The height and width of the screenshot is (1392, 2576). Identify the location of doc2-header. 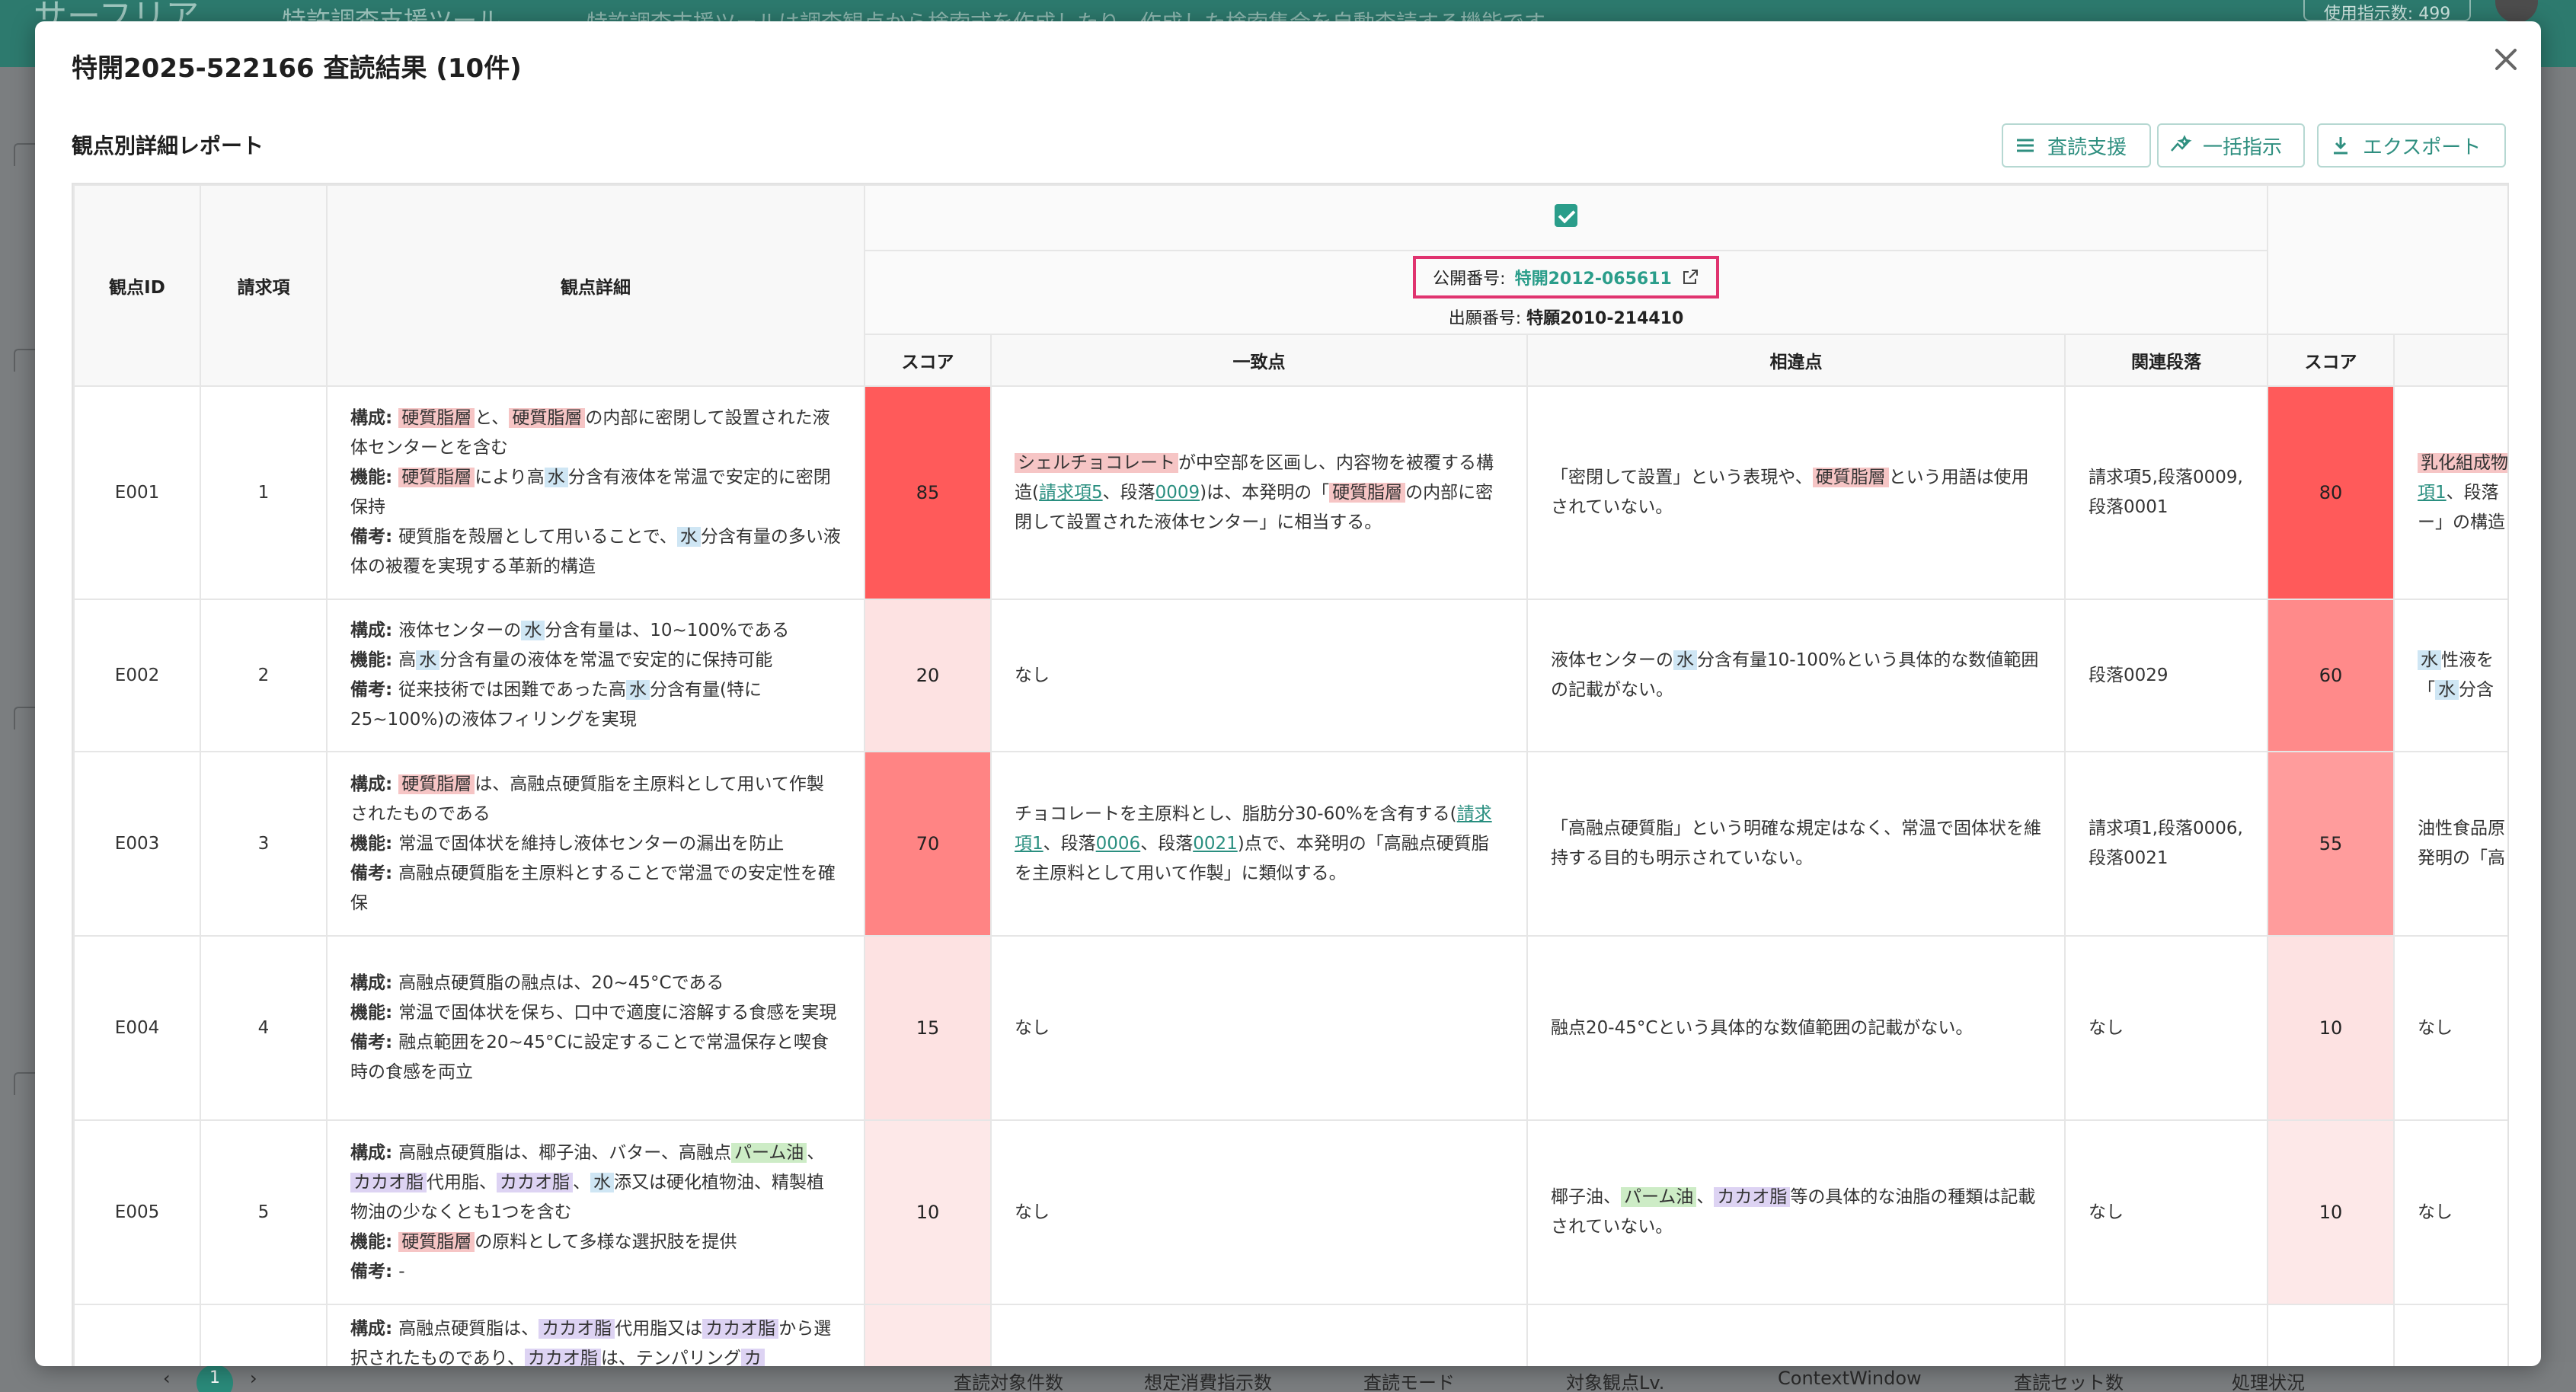
(2387, 260).